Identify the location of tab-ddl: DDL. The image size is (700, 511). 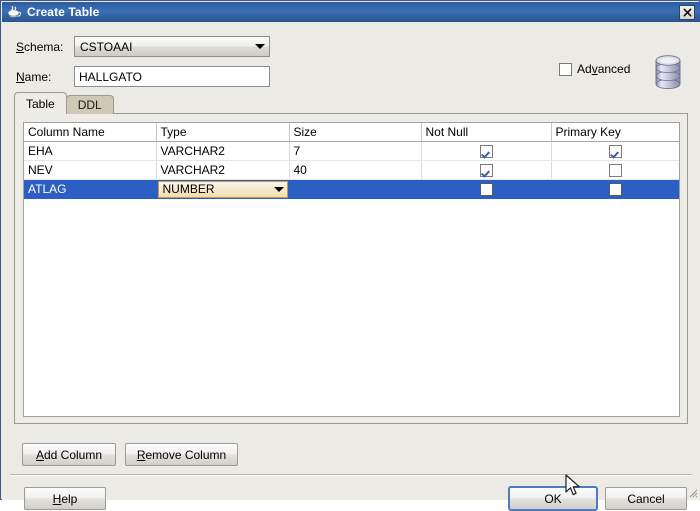
(89, 104).